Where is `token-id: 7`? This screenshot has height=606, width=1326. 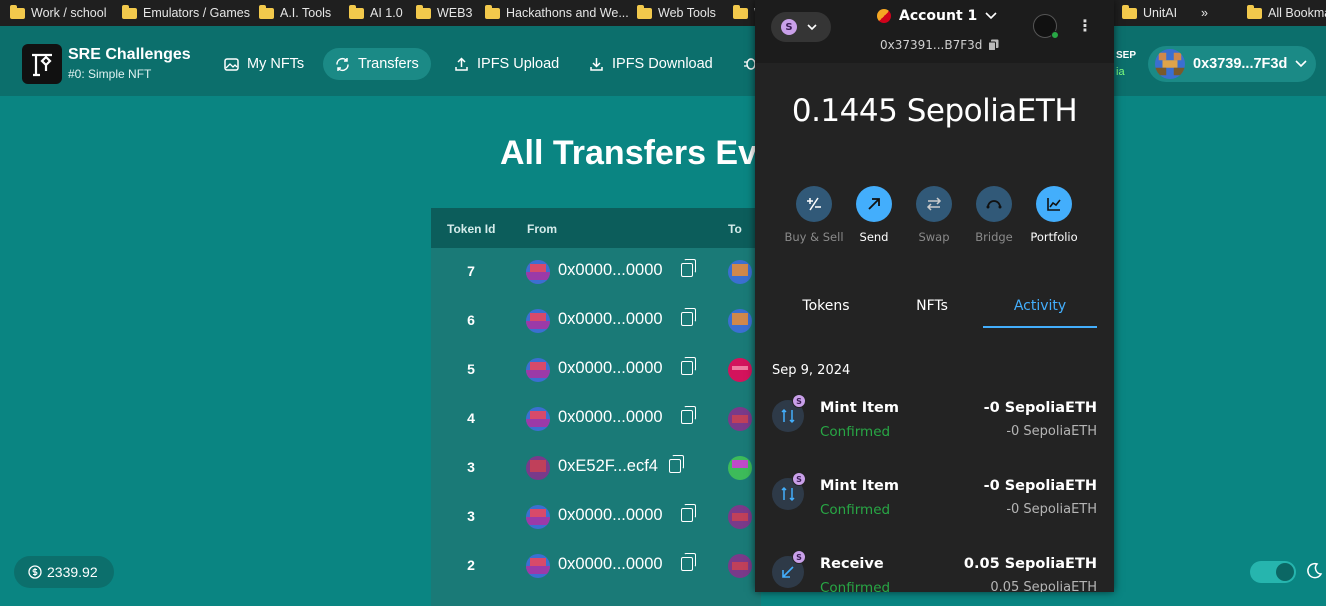 token-id: 7 is located at coordinates (471, 271).